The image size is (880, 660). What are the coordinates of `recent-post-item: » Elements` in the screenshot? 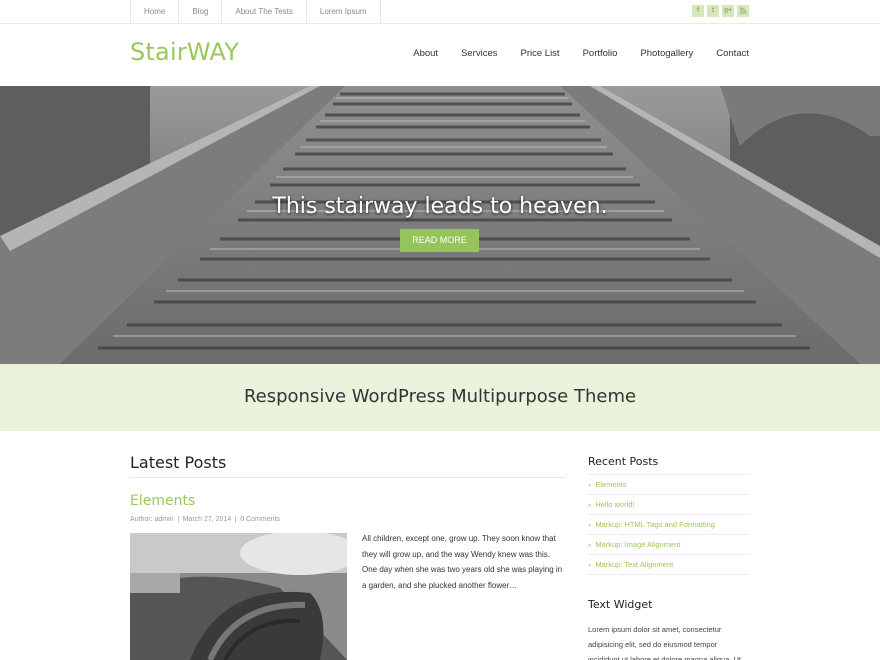 It's located at (668, 485).